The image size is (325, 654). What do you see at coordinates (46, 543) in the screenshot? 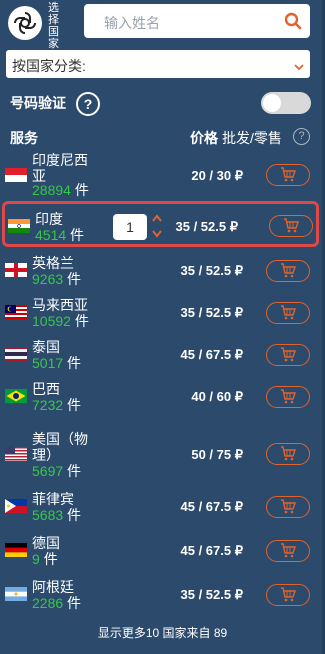
I see `country-name: 德国` at bounding box center [46, 543].